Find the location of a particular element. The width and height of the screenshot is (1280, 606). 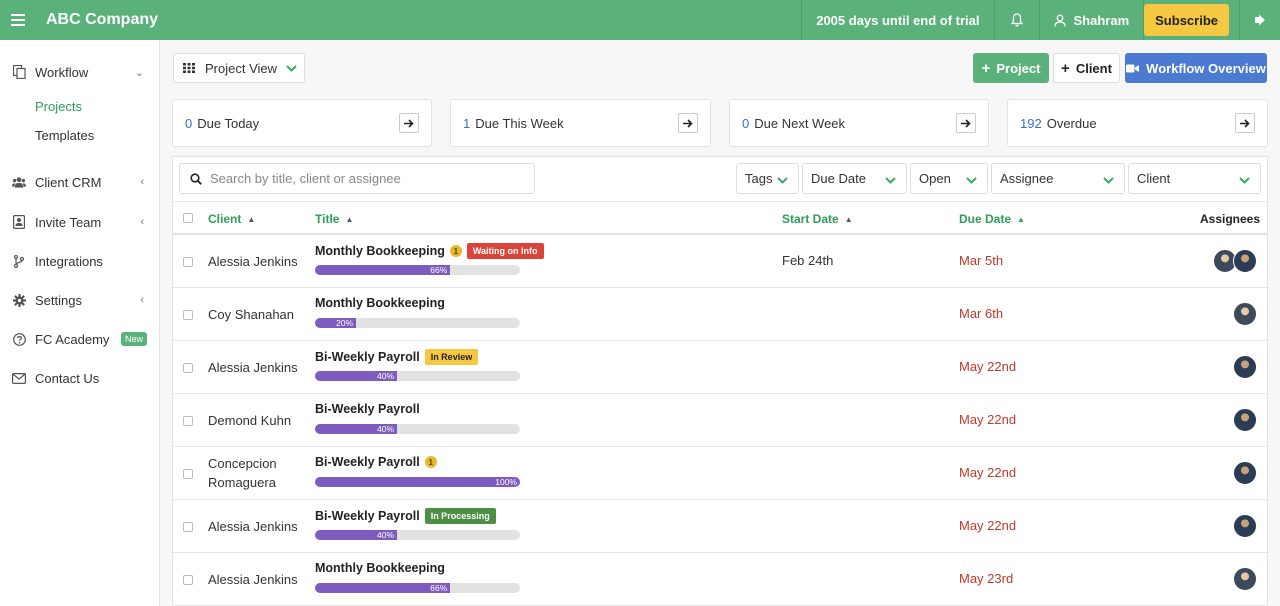

column-header-start-date: Start Date ▲ is located at coordinates (817, 219).